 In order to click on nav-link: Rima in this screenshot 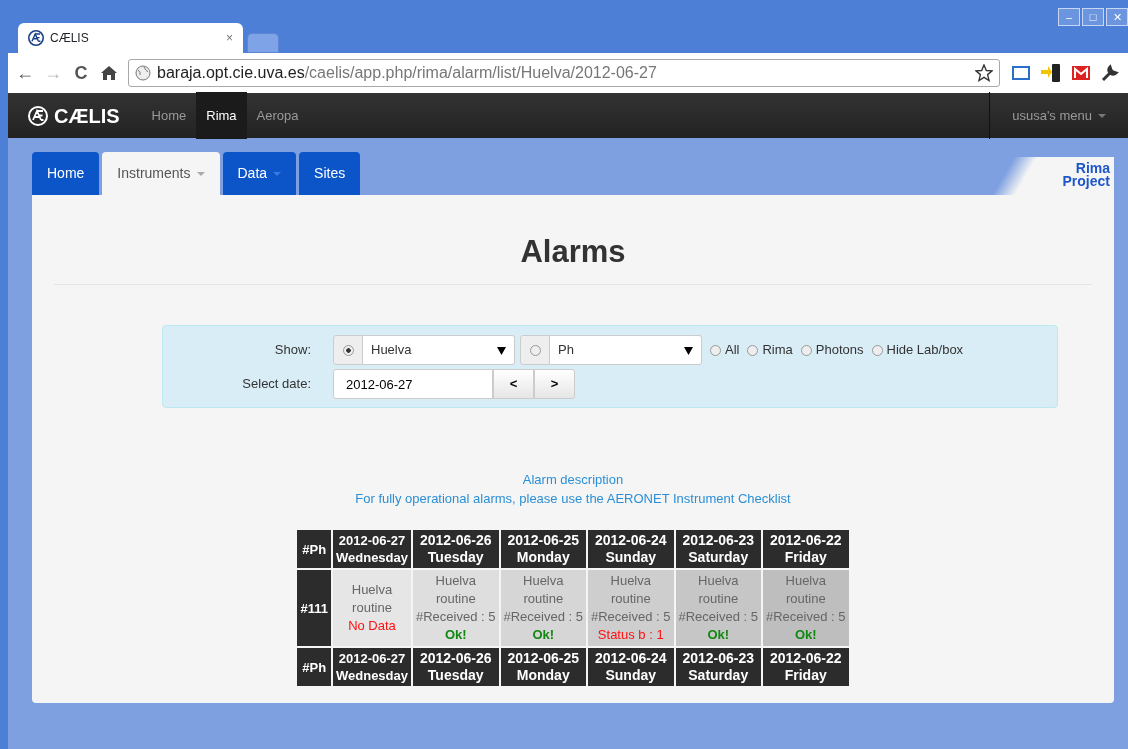, I will do `click(221, 115)`.